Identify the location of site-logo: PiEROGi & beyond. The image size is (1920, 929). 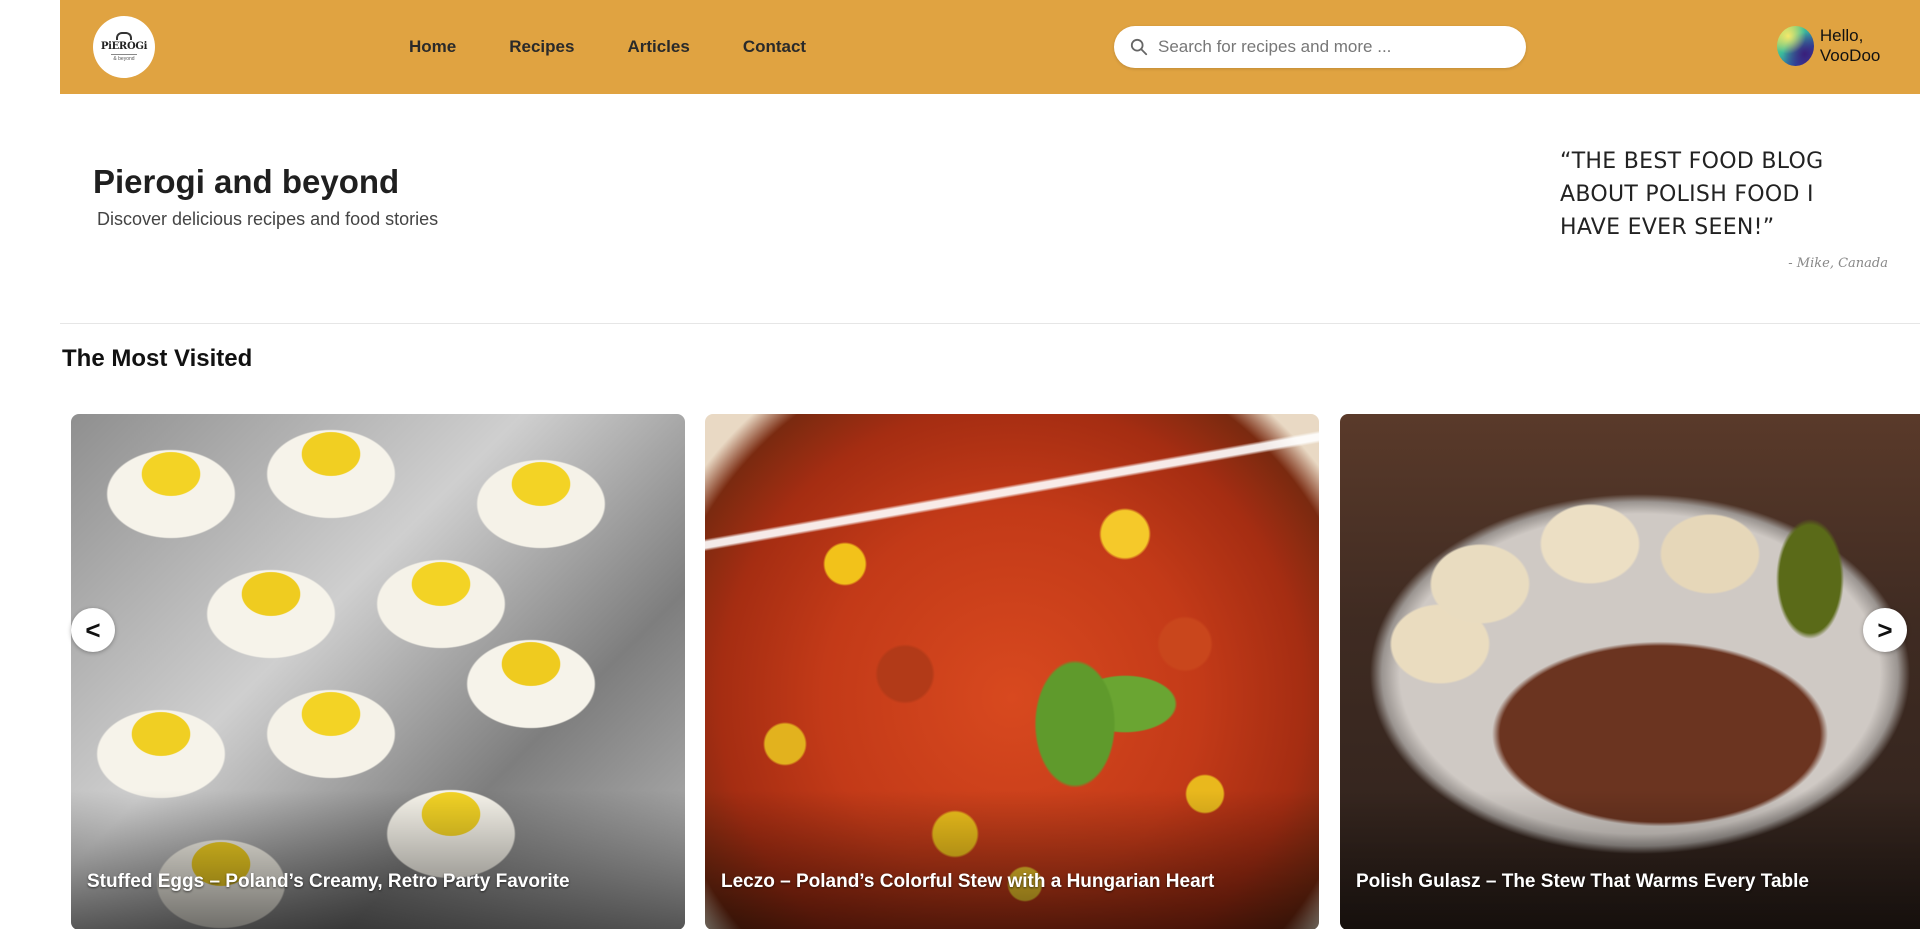
(124, 47).